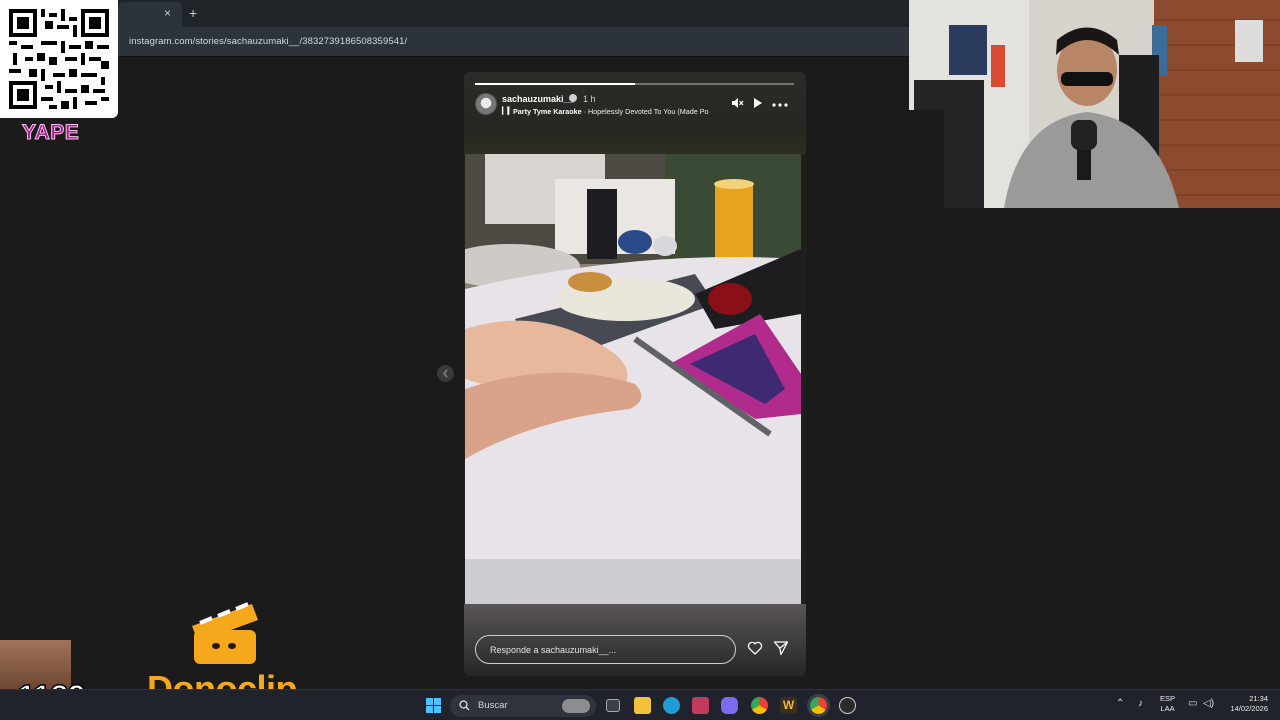 The height and width of the screenshot is (720, 1280). I want to click on chrome-icon, so click(759, 705).